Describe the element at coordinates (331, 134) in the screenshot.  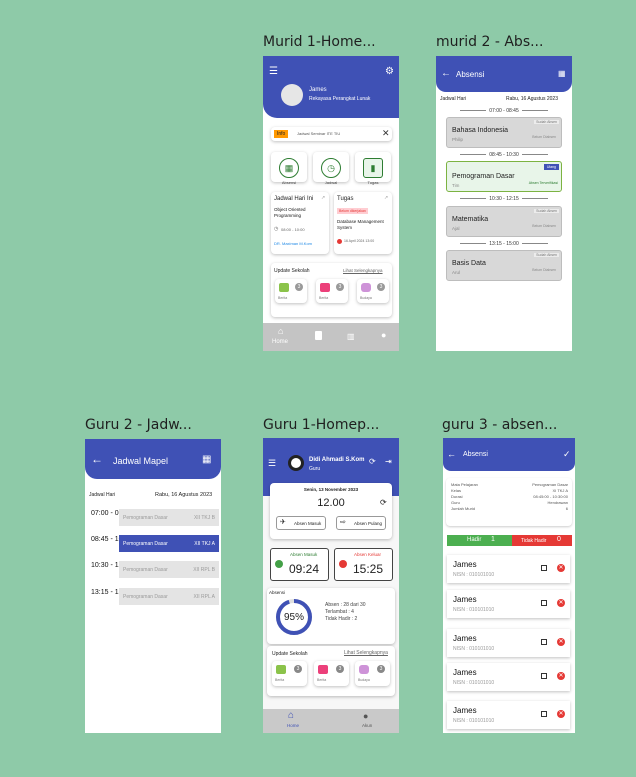
I see `info-banner: Info Jadwal Seminar ITE TIU ✕` at that location.